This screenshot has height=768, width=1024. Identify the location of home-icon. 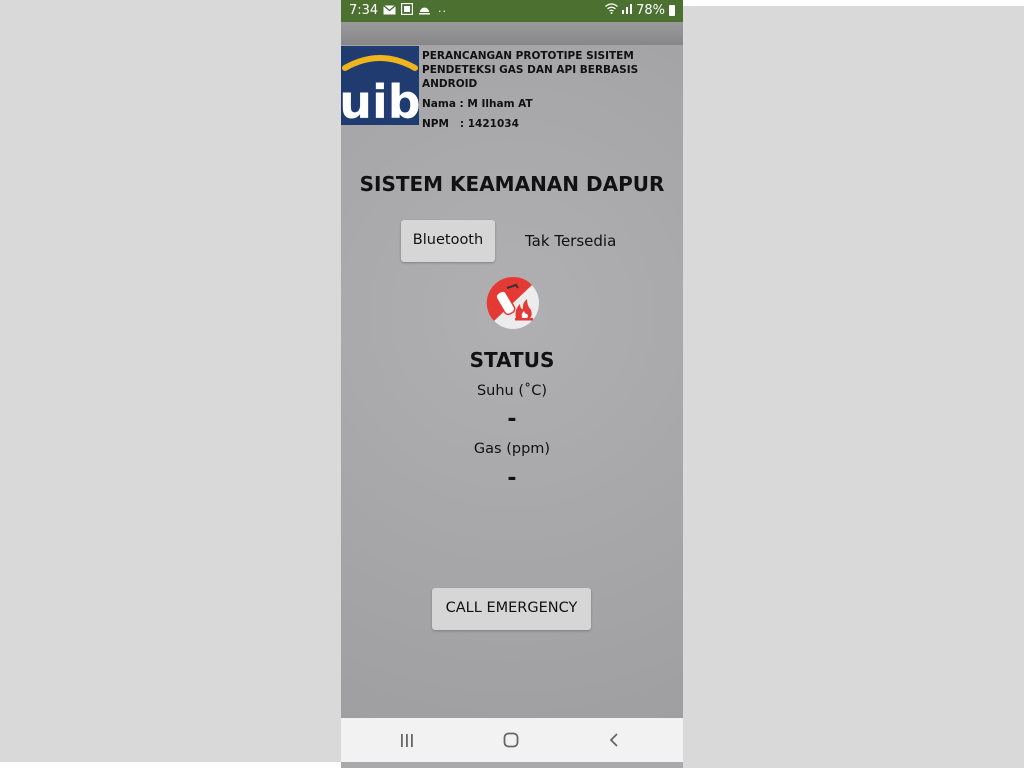
(511, 740).